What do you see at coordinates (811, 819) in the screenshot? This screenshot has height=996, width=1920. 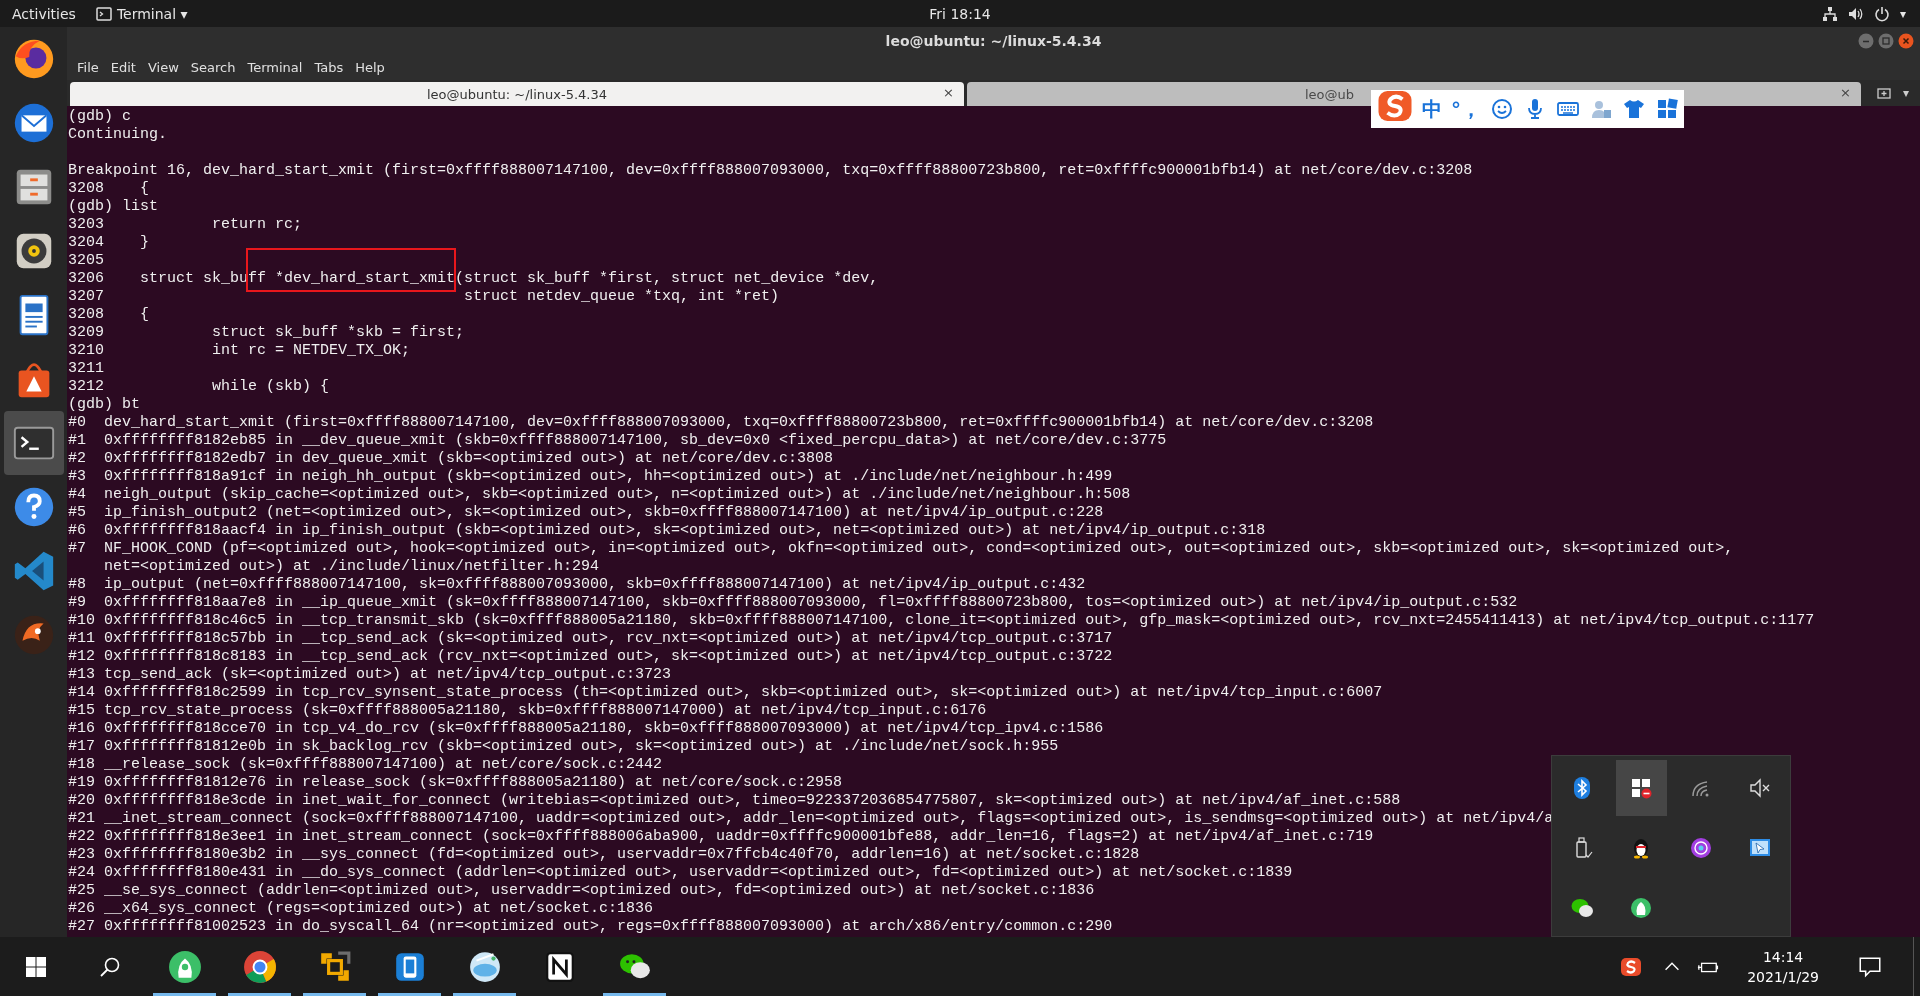 I see `terminal-line: #21 __inet_stream_connect (sock=0xffff888007147100, uaddr=<optimized out>, addr_len=<optimized out>, flags=<optimized out>, is_sendmsg=<optimized out>) at net/ipv4/a` at bounding box center [811, 819].